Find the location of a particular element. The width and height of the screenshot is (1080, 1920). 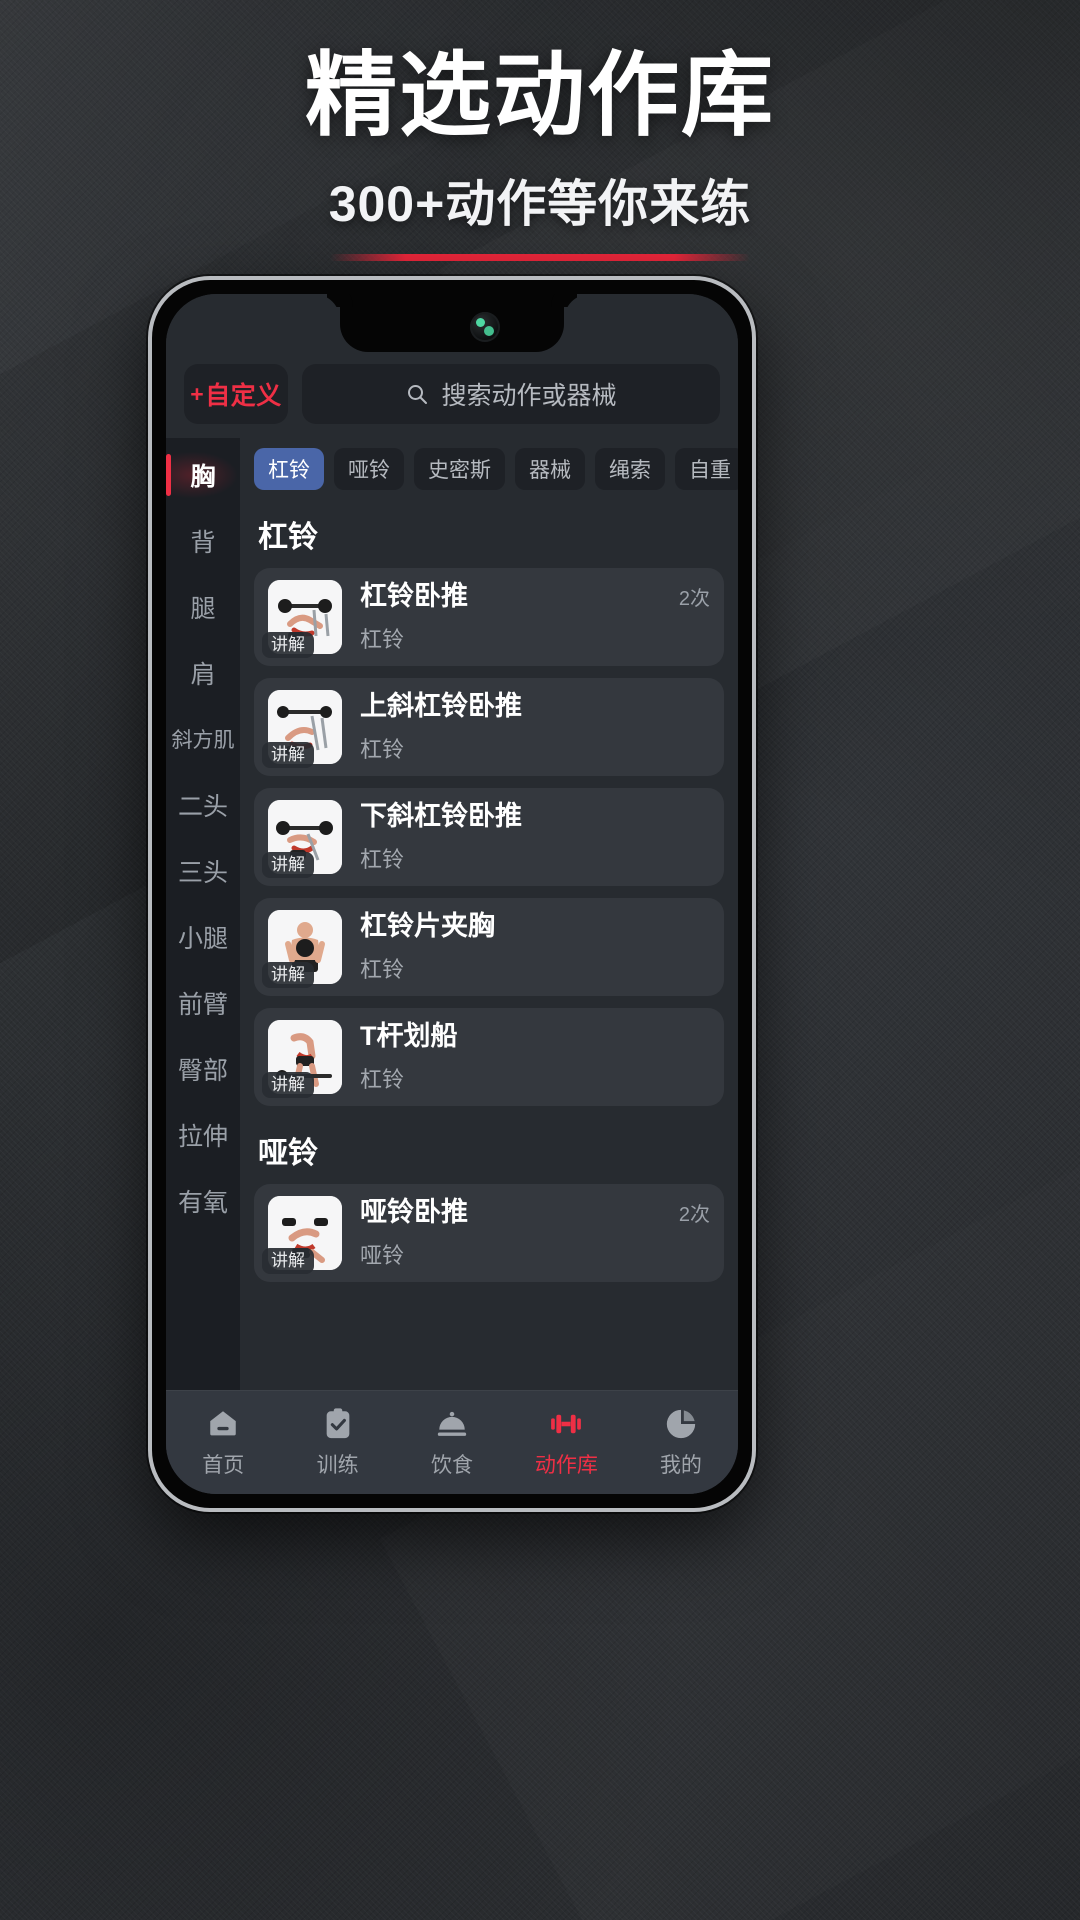

tab-diet: 饮食 is located at coordinates (452, 1443).